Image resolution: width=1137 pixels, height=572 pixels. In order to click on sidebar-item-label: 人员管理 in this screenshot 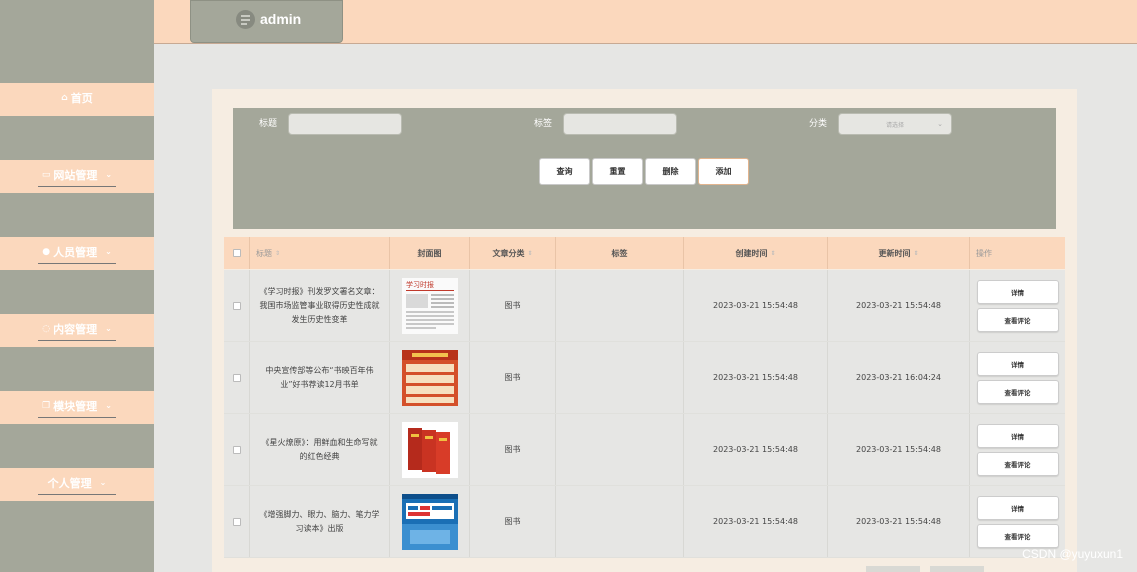, I will do `click(75, 252)`.